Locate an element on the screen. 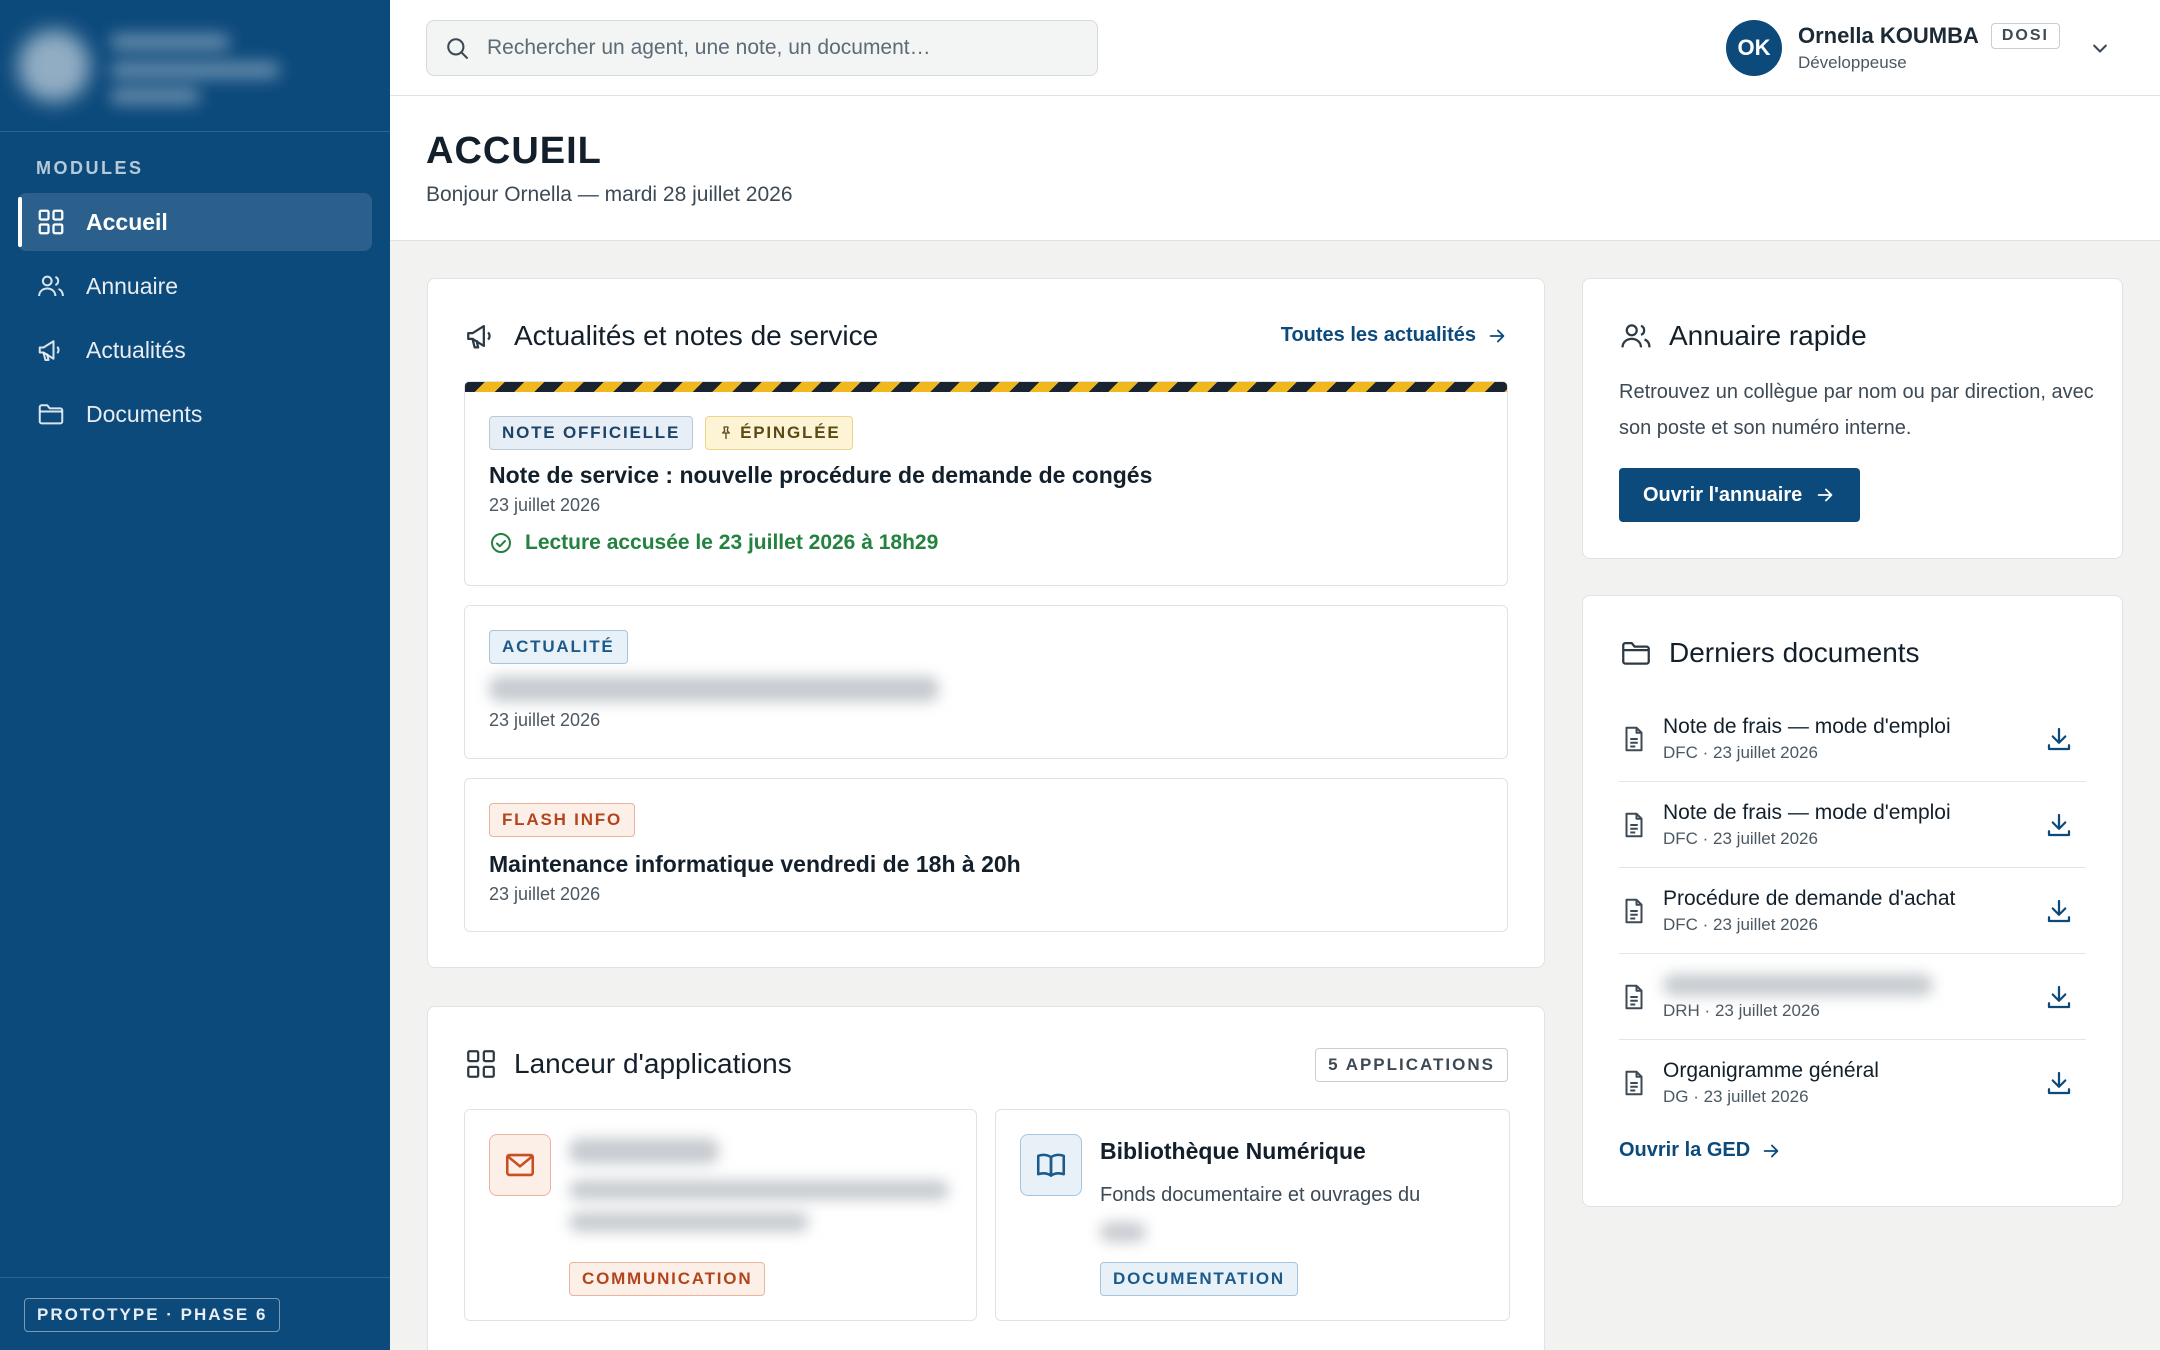 The width and height of the screenshot is (2160, 1350). app-description: Fonds documentaire et ouvrages du is located at coordinates (1260, 1195).